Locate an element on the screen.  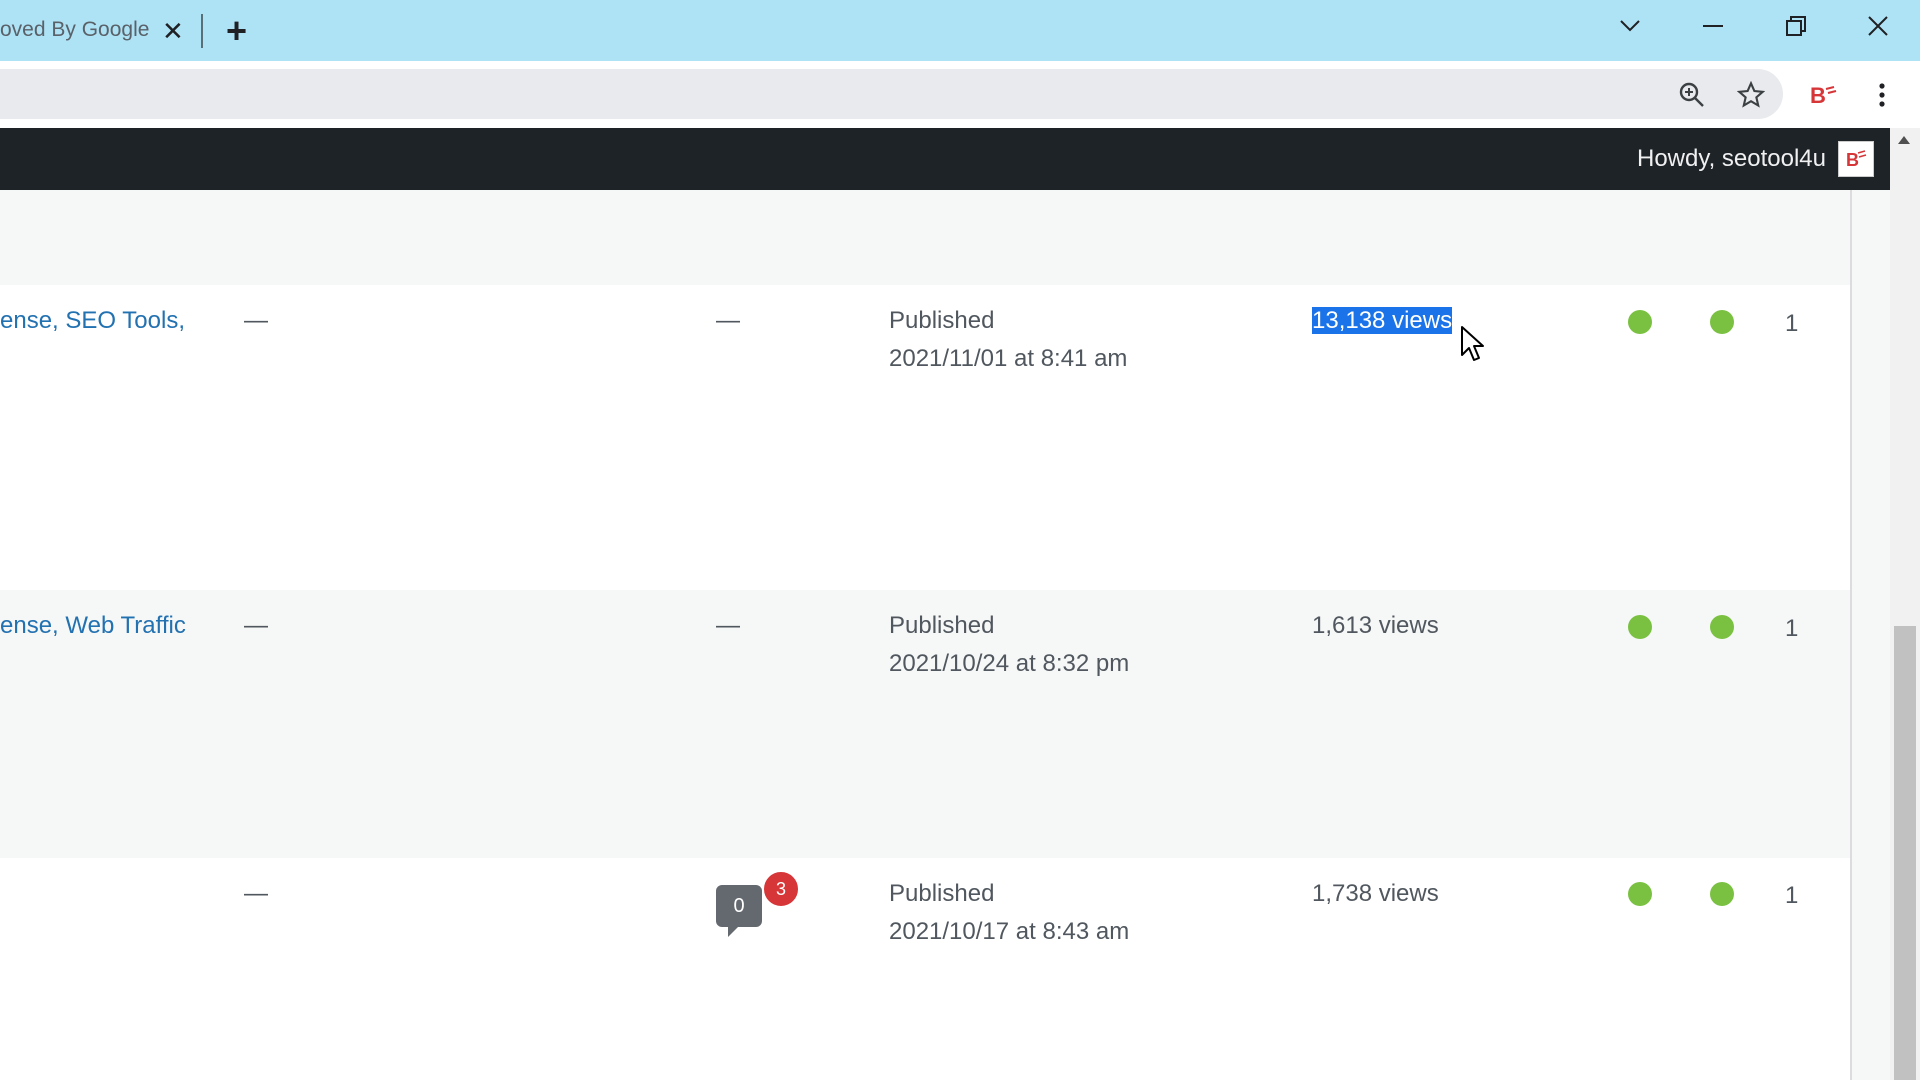
browser-tabstrip: oved By Google ✕ + is located at coordinates (960, 30).